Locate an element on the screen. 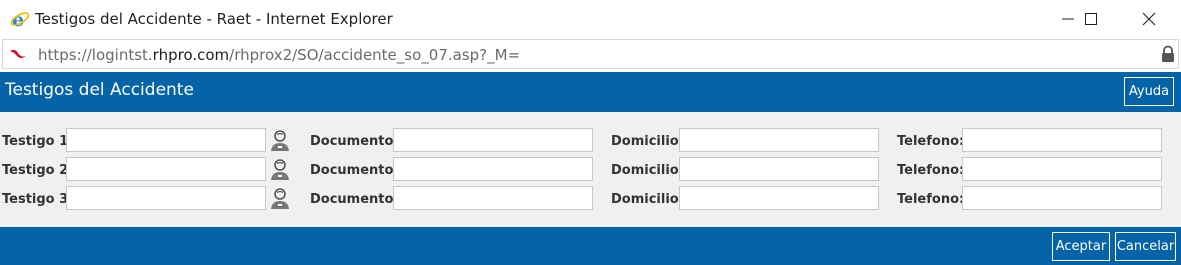 This screenshot has width=1181, height=265. witness-label: Testigo 3: is located at coordinates (38, 199).